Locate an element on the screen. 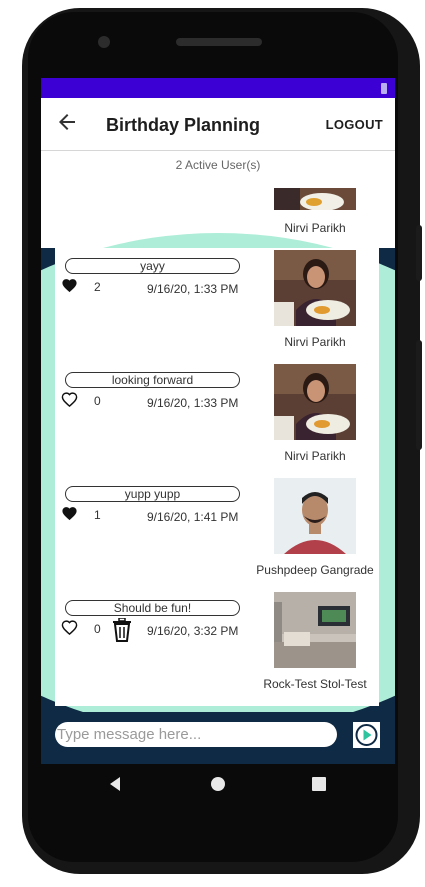  play-arrow-icon is located at coordinates (366, 735).